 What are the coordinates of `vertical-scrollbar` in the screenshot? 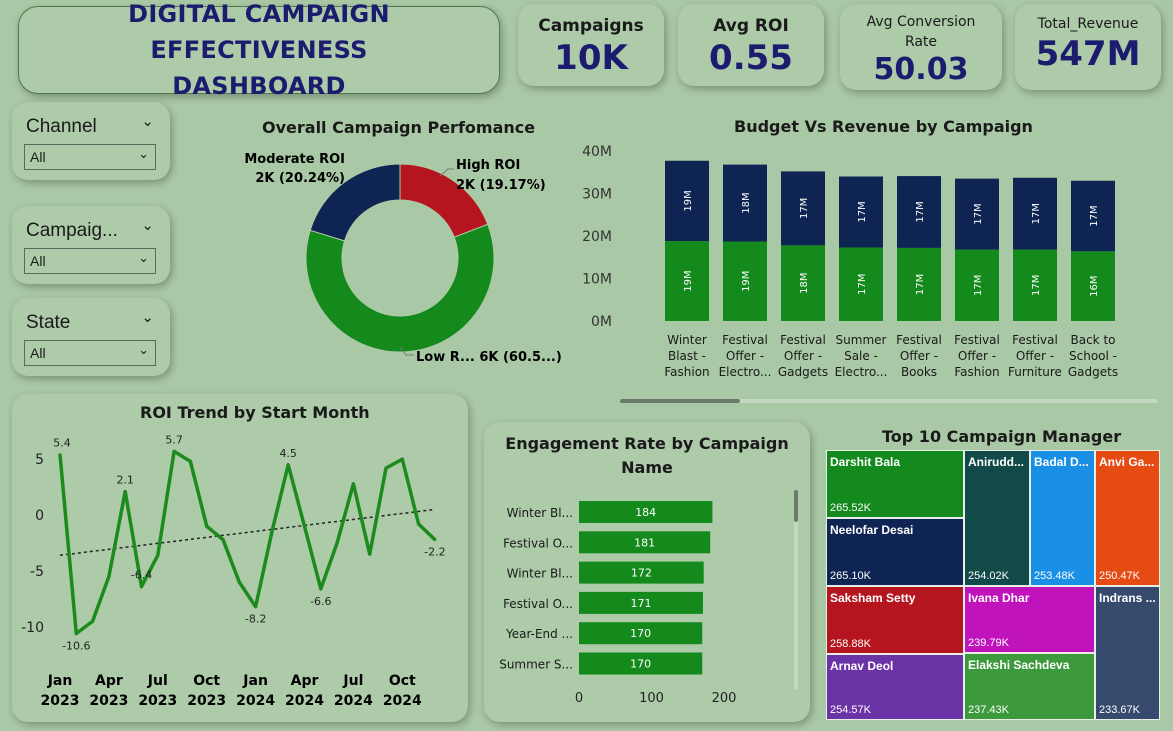 It's located at (796, 590).